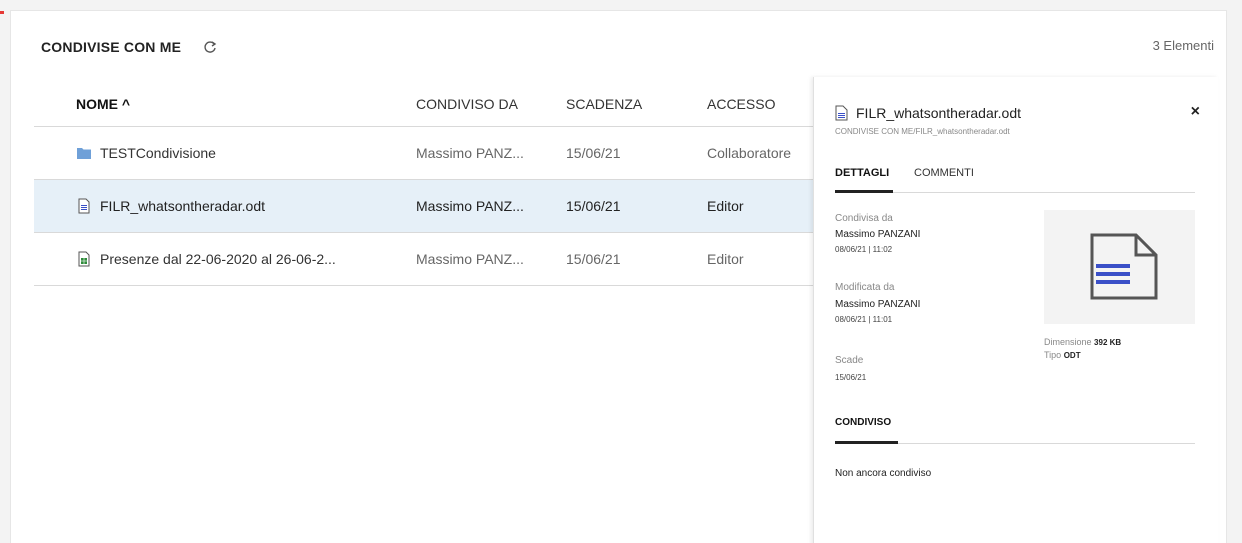 This screenshot has height=543, width=1242. Describe the element at coordinates (938, 113) in the screenshot. I see `details-title: FILR_whatsontheradar.odt` at that location.